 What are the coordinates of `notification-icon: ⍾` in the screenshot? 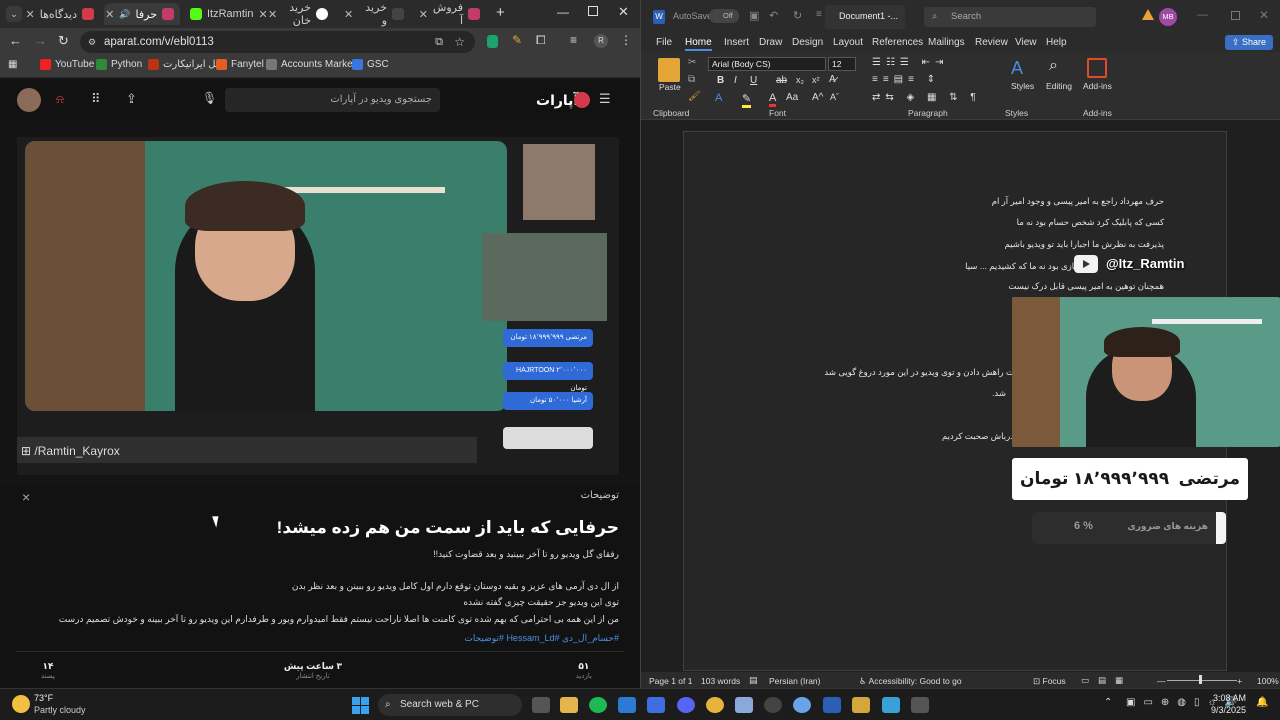 It's located at (60, 99).